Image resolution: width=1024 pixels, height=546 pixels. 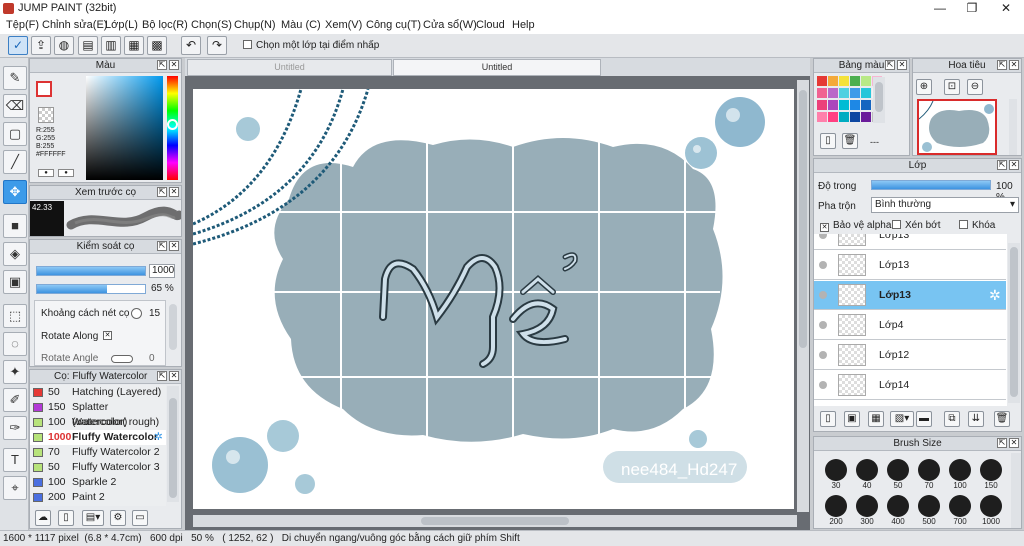 What do you see at coordinates (157, 45) in the screenshot?
I see `grid-icon: ▩` at bounding box center [157, 45].